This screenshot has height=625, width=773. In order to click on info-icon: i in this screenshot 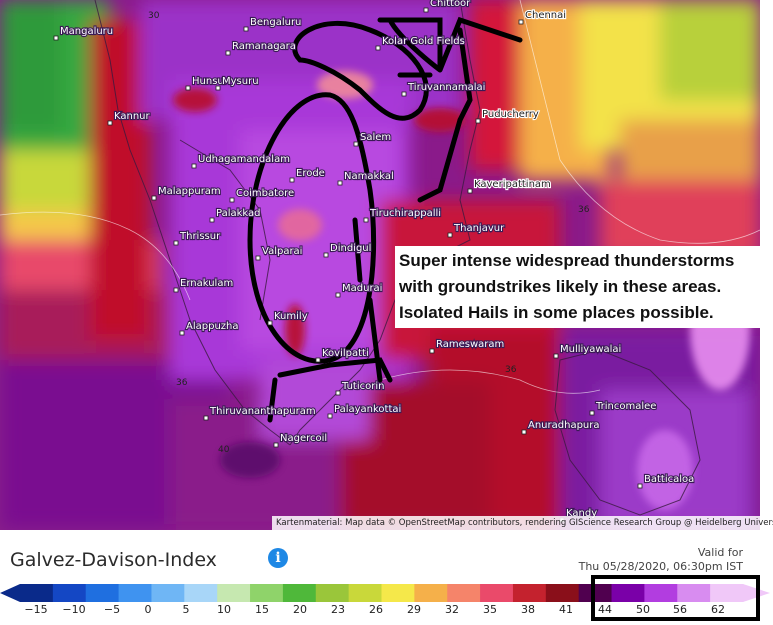, I will do `click(278, 558)`.